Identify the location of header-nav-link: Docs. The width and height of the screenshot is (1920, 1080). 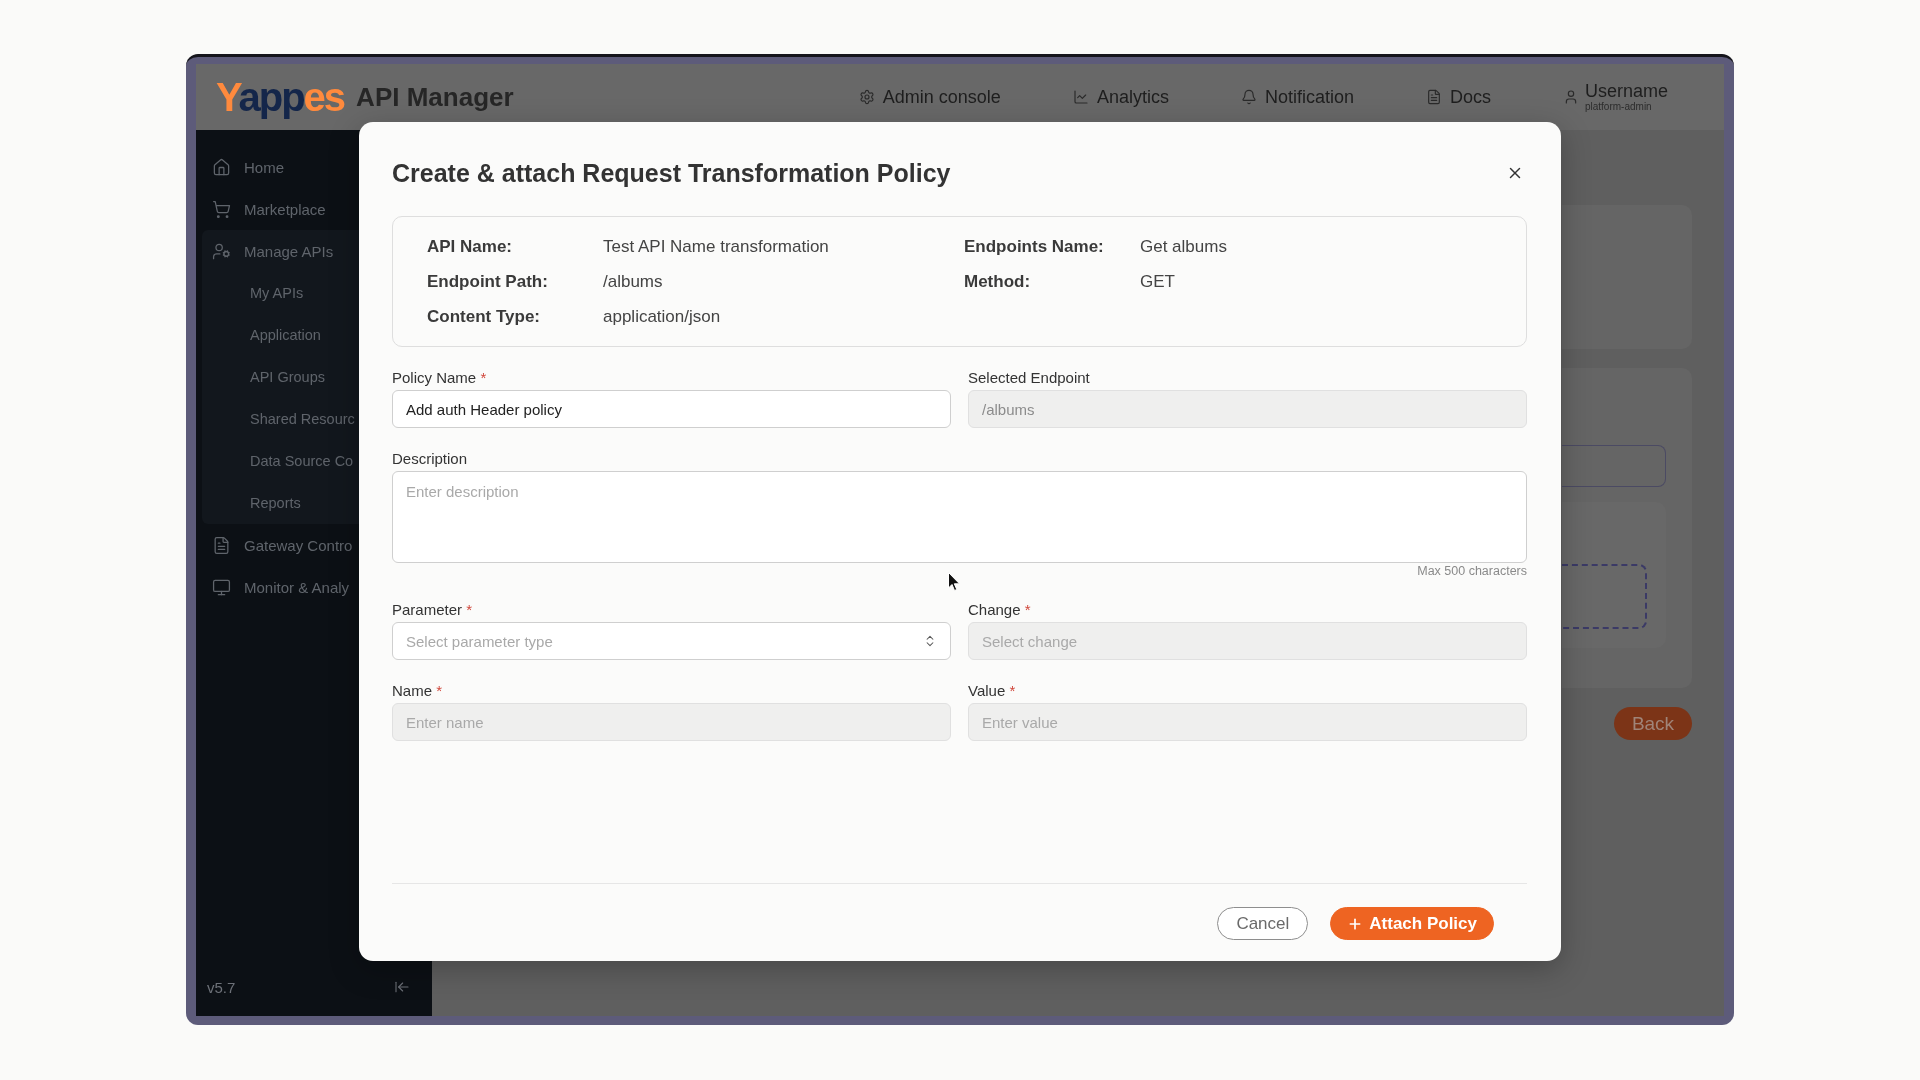
(1458, 97).